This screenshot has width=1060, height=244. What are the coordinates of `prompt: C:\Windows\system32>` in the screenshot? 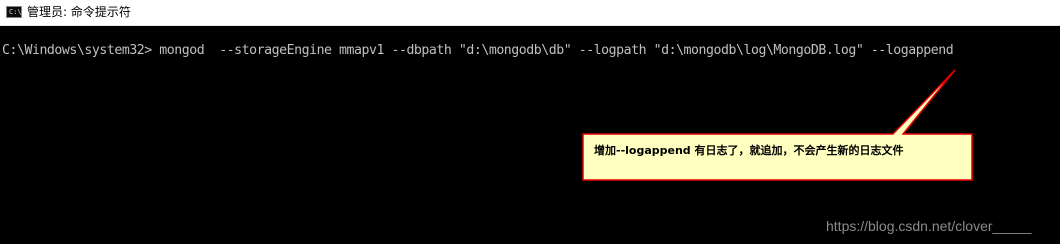 It's located at (77, 50).